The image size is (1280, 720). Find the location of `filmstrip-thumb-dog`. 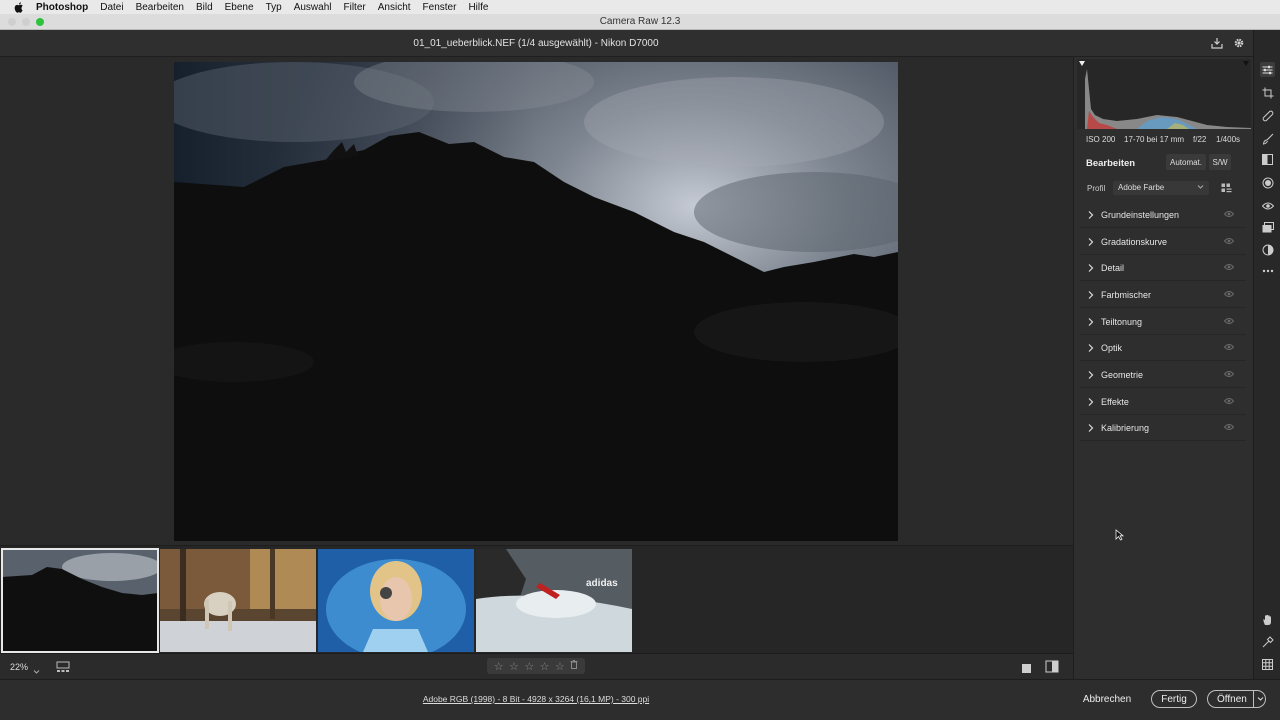

filmstrip-thumb-dog is located at coordinates (238, 600).